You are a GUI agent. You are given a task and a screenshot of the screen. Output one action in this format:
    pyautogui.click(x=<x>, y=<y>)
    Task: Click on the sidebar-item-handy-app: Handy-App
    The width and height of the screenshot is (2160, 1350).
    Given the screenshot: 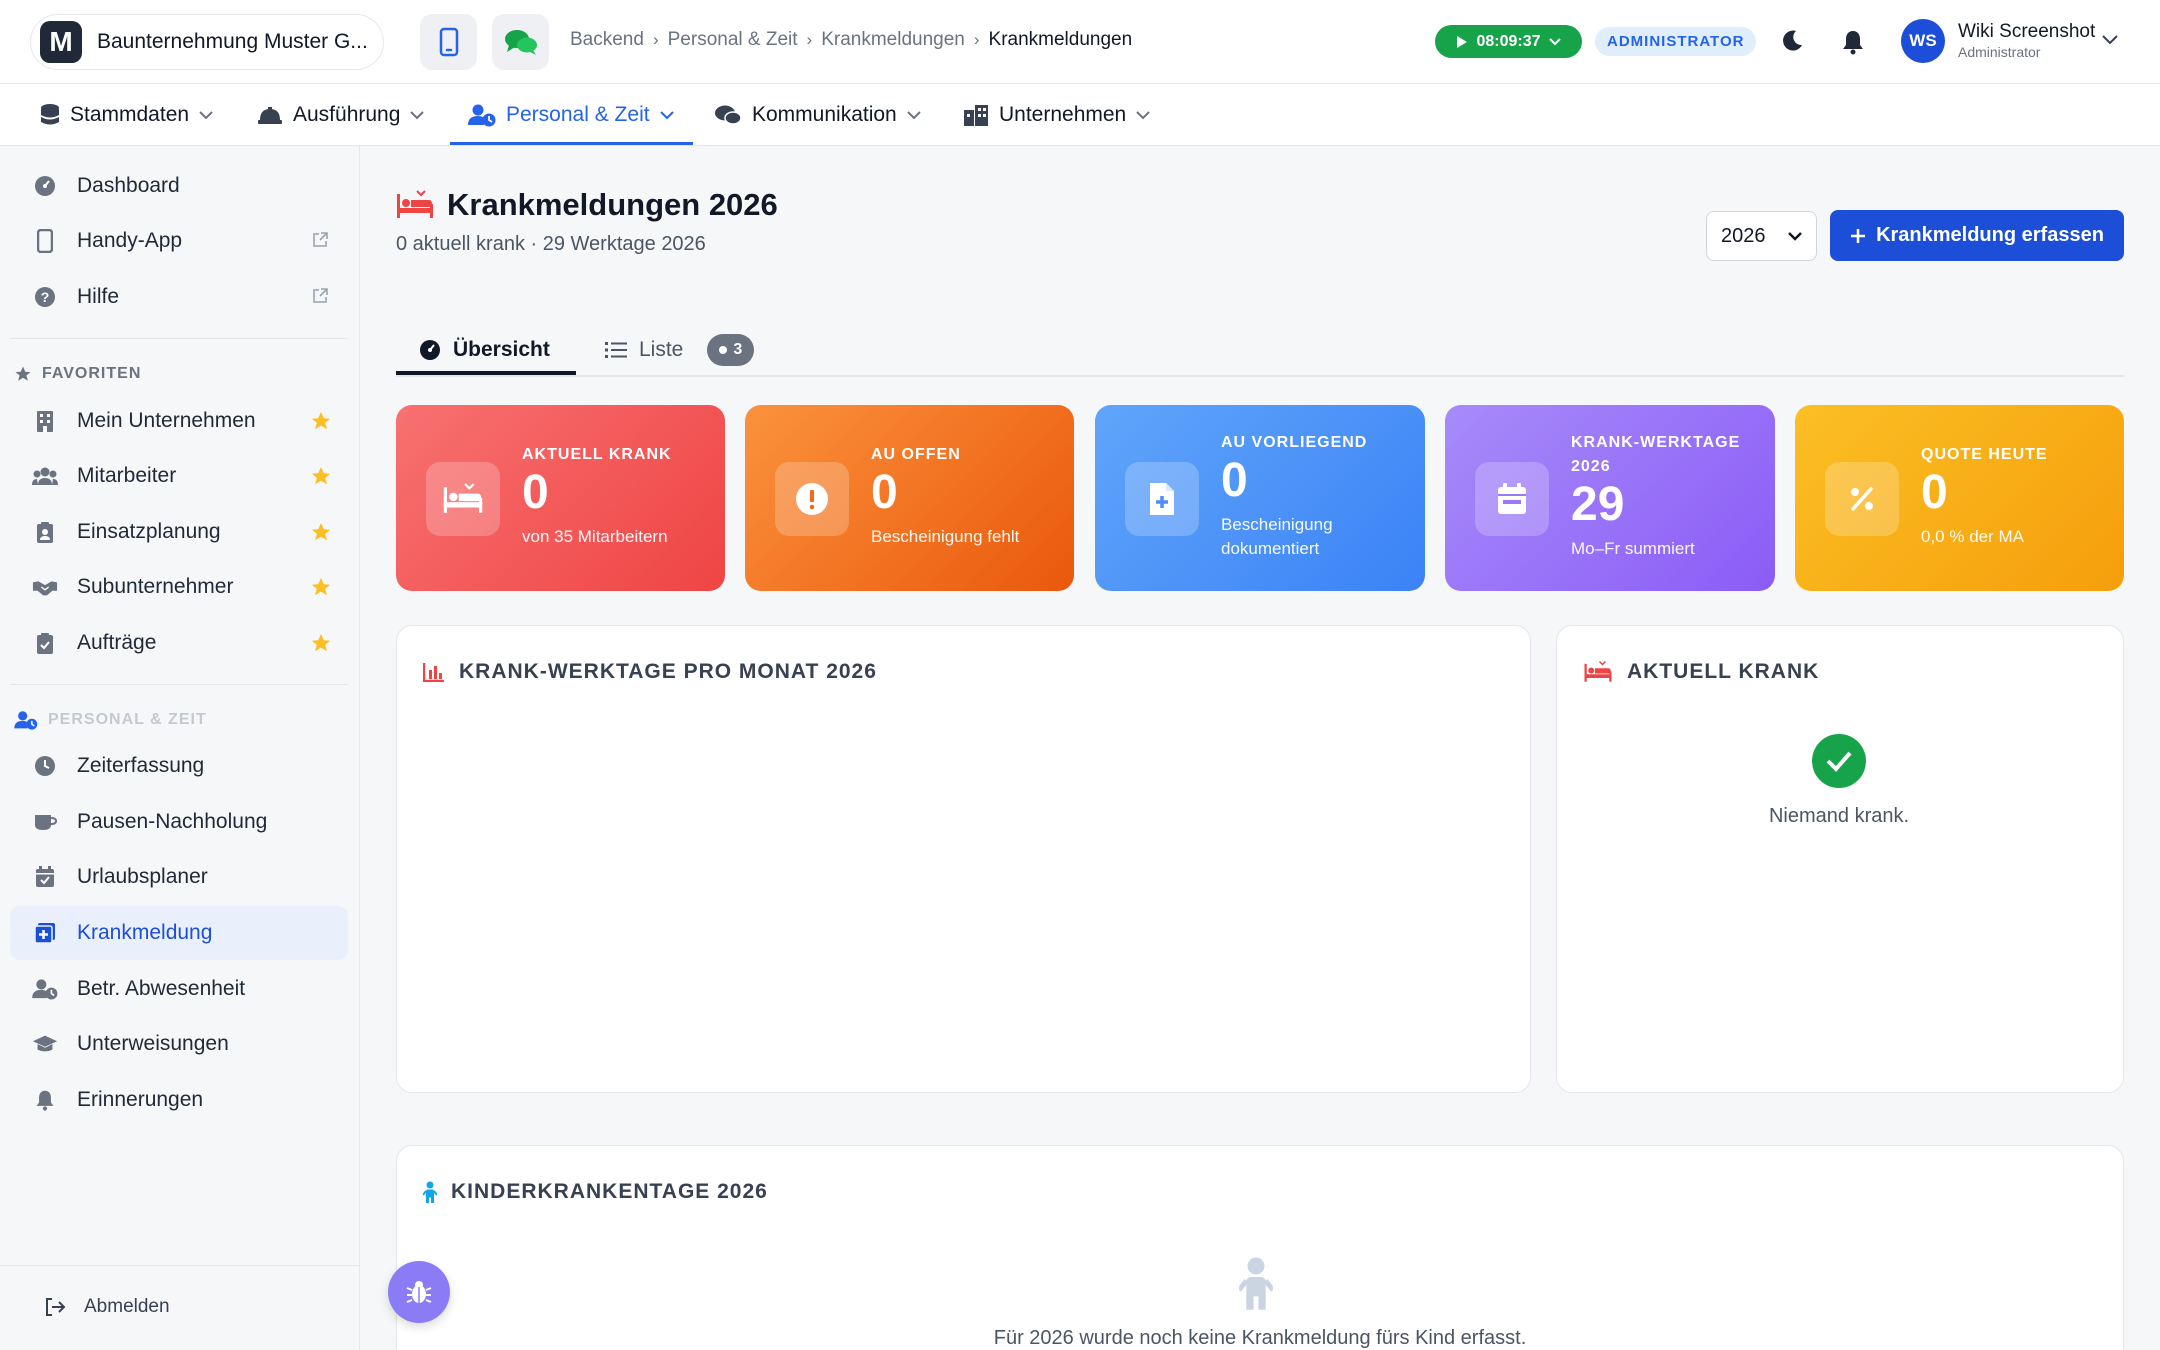 What is the action you would take?
    pyautogui.click(x=179, y=241)
    